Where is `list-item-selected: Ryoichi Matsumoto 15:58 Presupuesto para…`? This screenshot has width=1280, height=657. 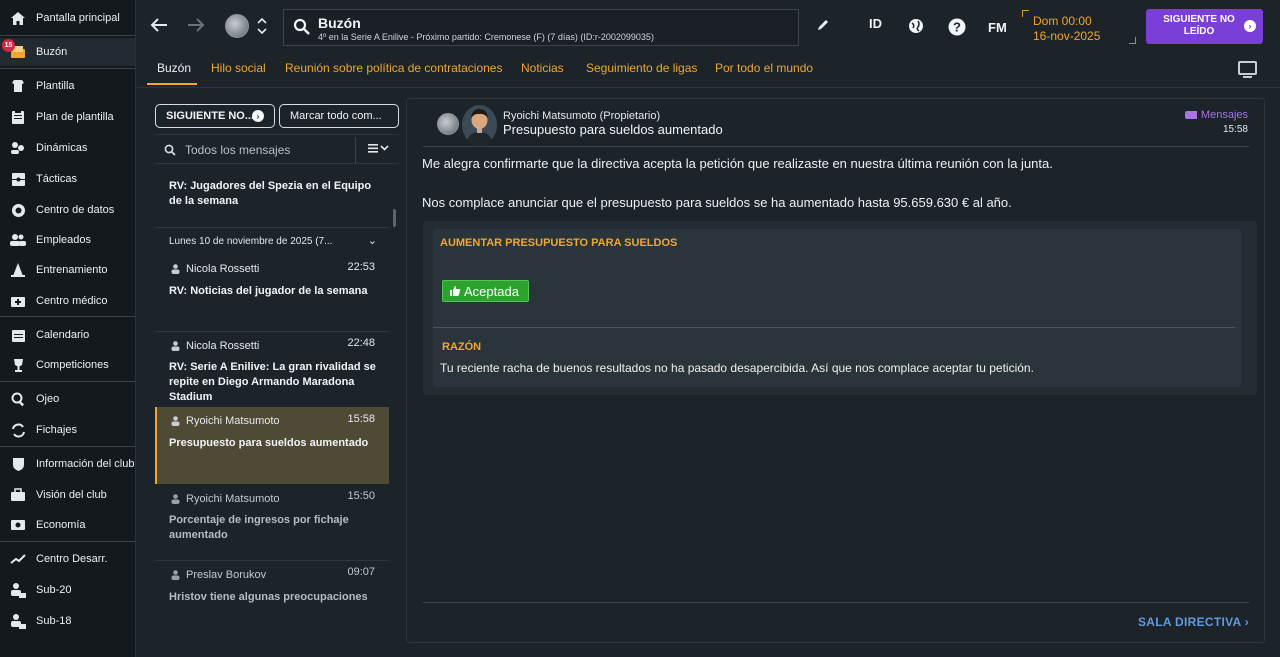 list-item-selected: Ryoichi Matsumoto 15:58 Presupuesto para… is located at coordinates (272, 445).